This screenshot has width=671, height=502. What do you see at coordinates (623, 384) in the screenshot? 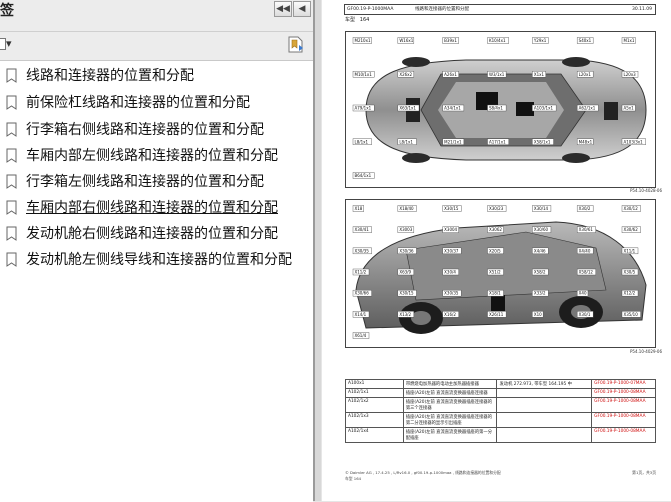
I see `row-ref-link: GF00.19-P-1000-07MAA` at bounding box center [623, 384].